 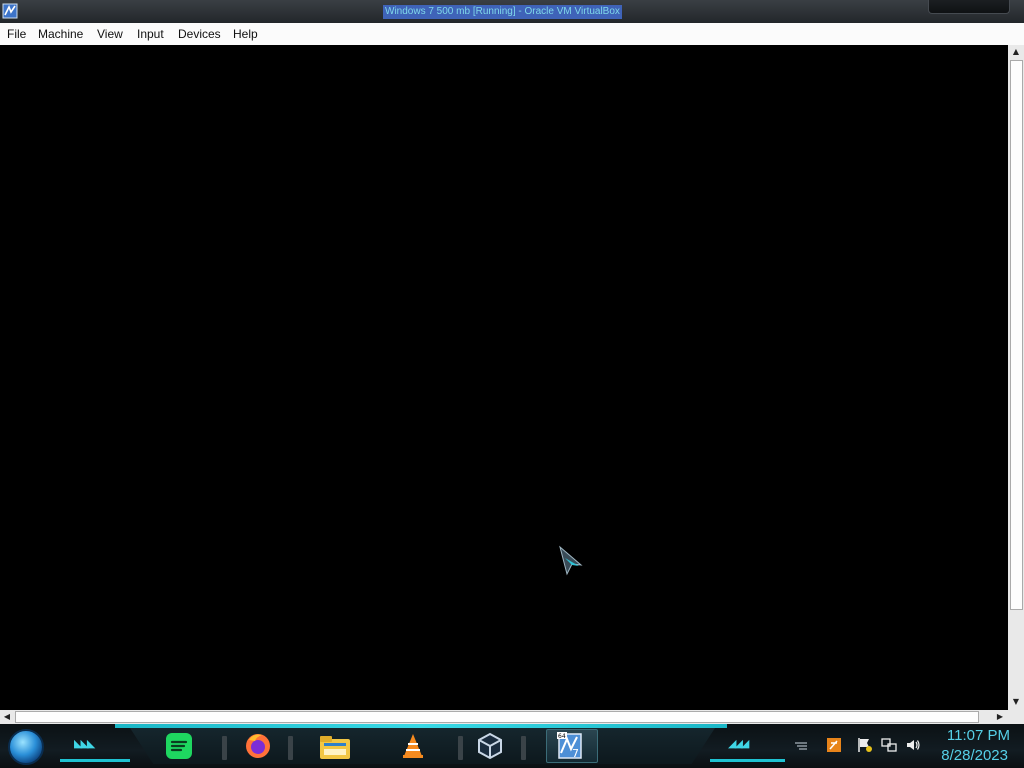 What do you see at coordinates (413, 746) in the screenshot?
I see `vlc-icon` at bounding box center [413, 746].